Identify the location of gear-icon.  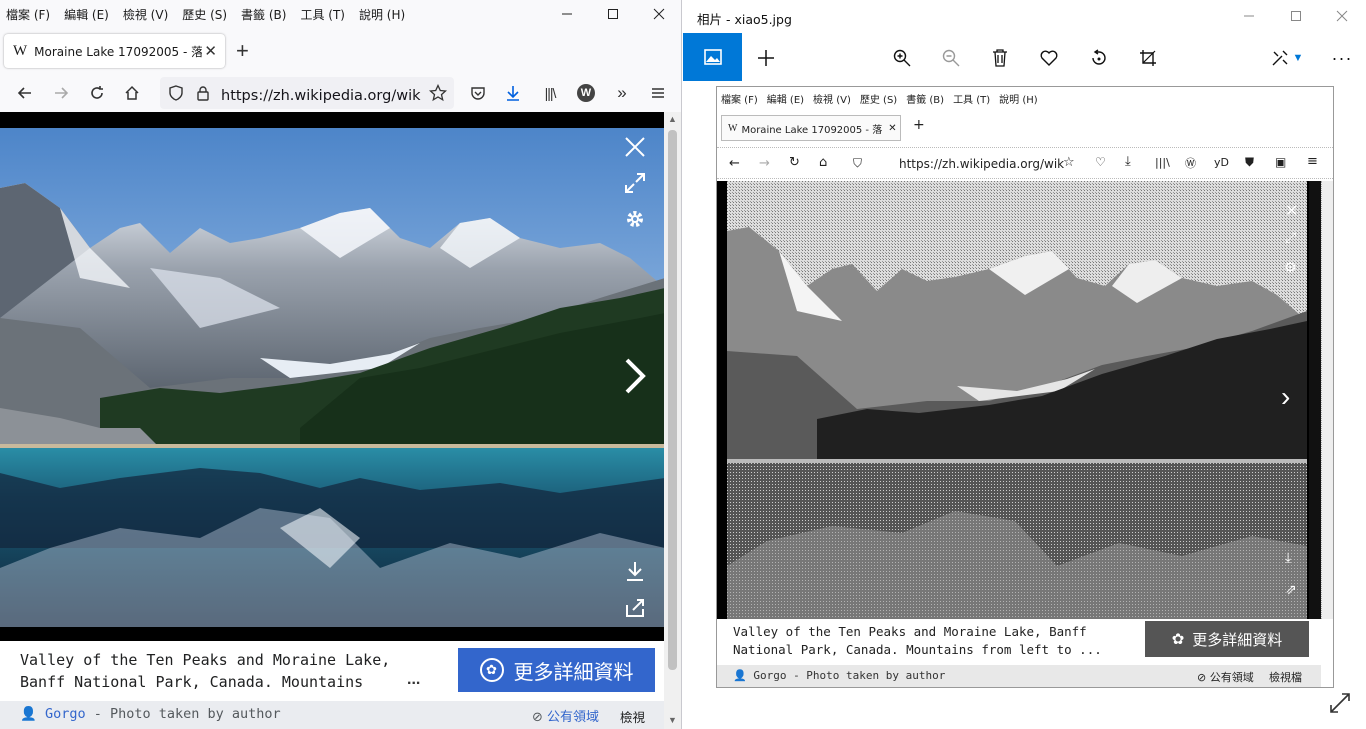
(635, 219).